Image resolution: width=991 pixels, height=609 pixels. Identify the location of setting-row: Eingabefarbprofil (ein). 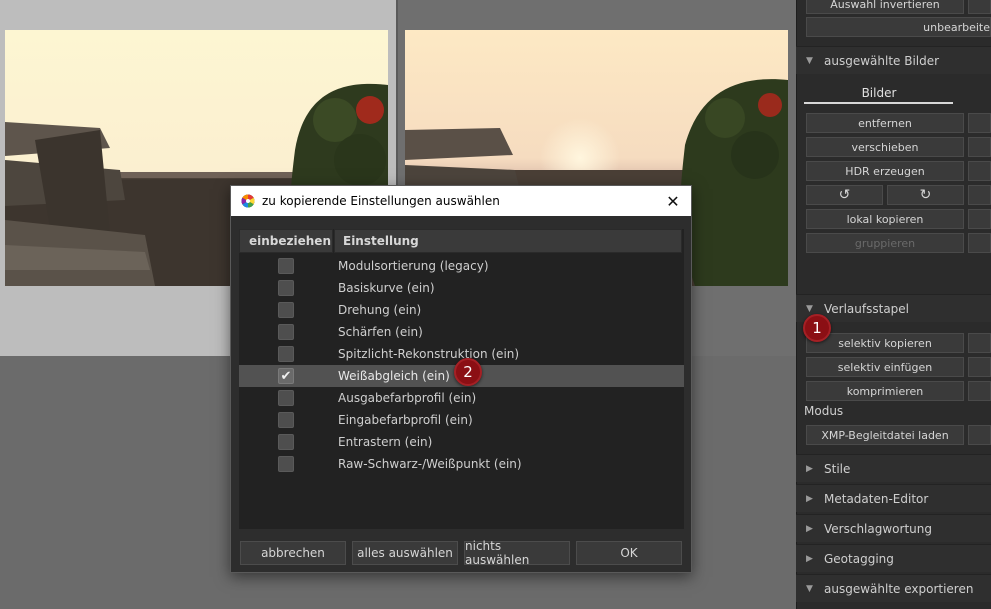
(461, 420).